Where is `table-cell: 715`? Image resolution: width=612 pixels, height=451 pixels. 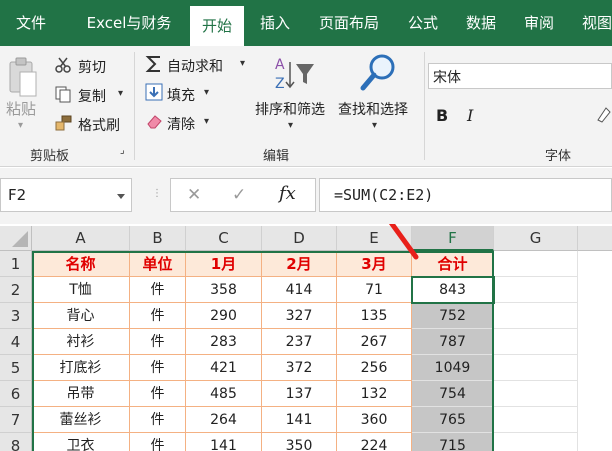
table-cell: 715 is located at coordinates (453, 442).